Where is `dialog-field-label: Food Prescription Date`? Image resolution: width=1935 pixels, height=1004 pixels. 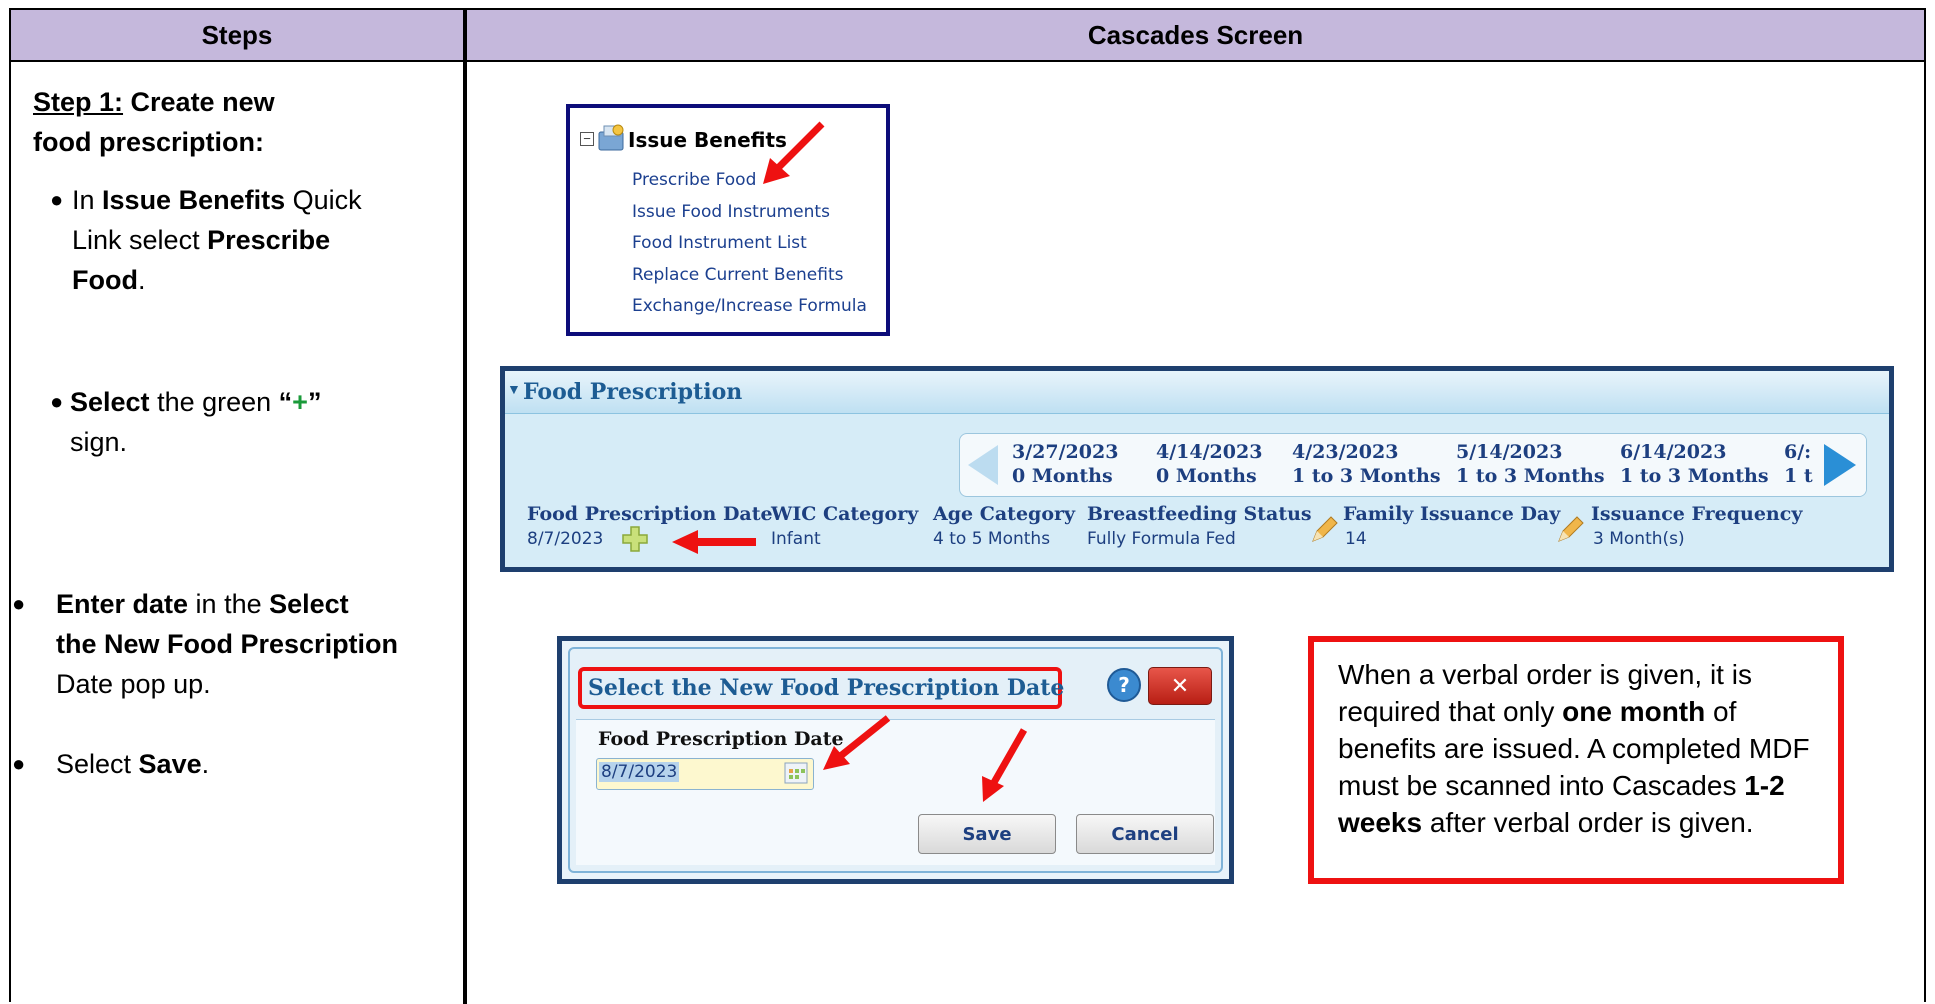
dialog-field-label: Food Prescription Date is located at coordinates (721, 739).